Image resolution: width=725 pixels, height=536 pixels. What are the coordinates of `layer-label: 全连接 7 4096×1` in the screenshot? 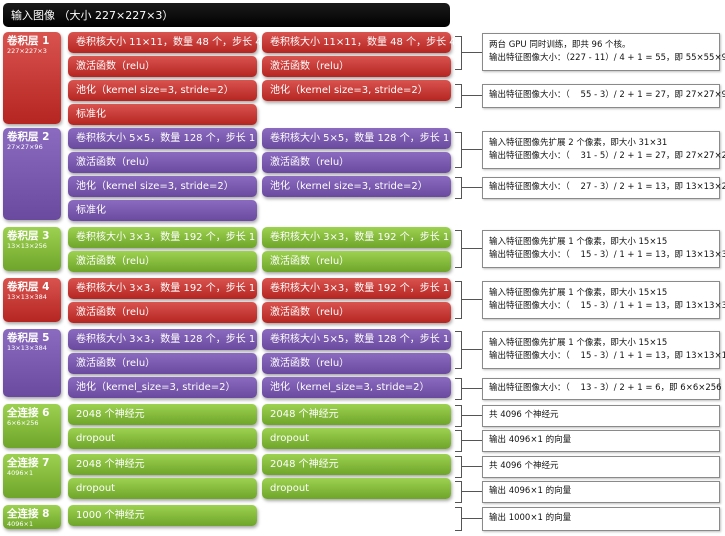 It's located at (32, 476).